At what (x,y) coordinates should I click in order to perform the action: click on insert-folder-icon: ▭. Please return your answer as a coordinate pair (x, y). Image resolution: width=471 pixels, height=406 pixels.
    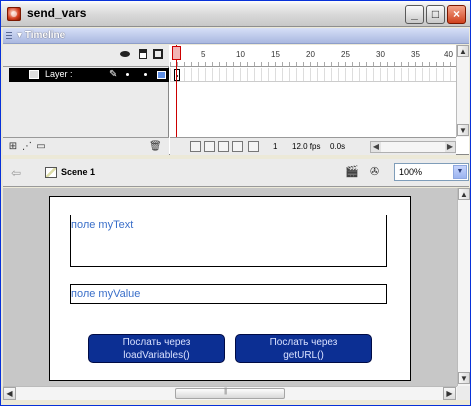
    Looking at the image, I should click on (41, 146).